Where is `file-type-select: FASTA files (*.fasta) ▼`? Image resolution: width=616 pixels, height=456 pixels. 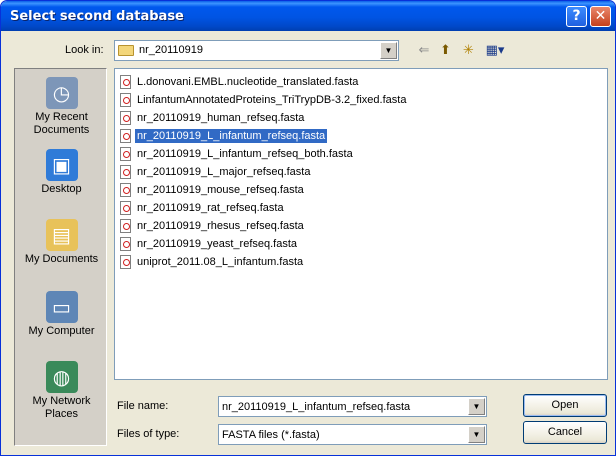
file-type-select: FASTA files (*.fasta) ▼ is located at coordinates (352, 434).